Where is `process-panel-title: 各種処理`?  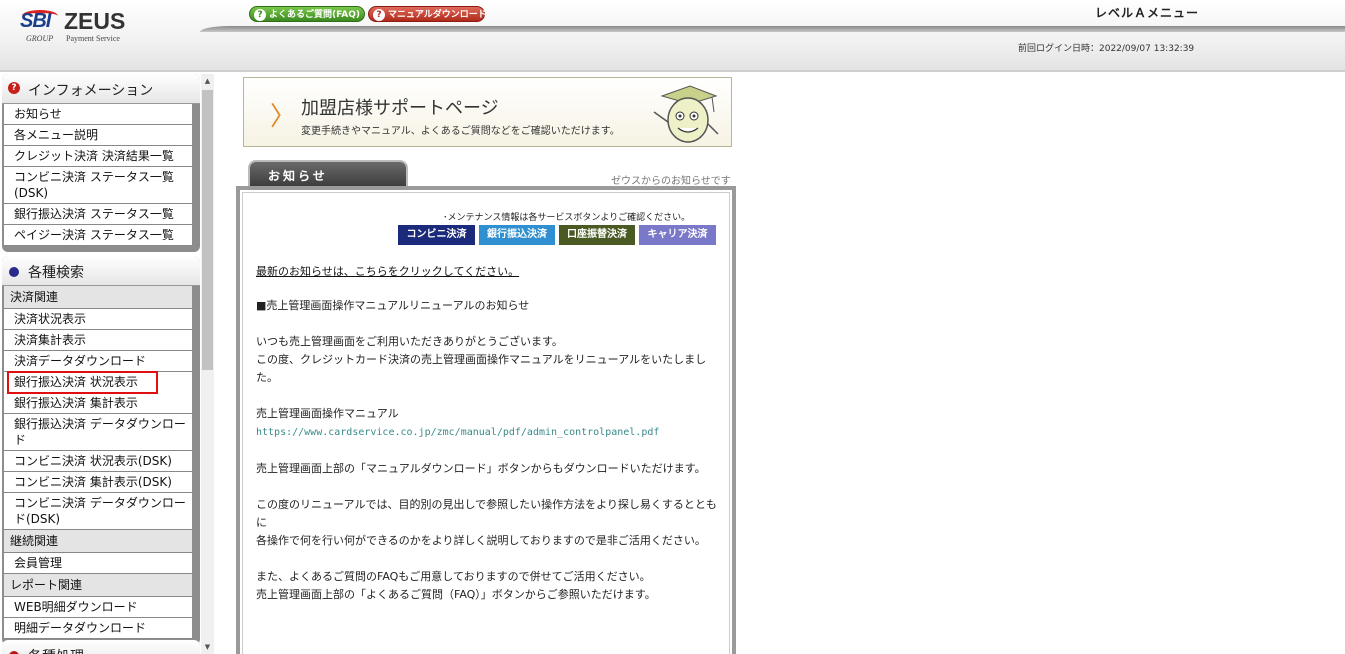
process-panel-title: 各種処理 is located at coordinates (56, 650).